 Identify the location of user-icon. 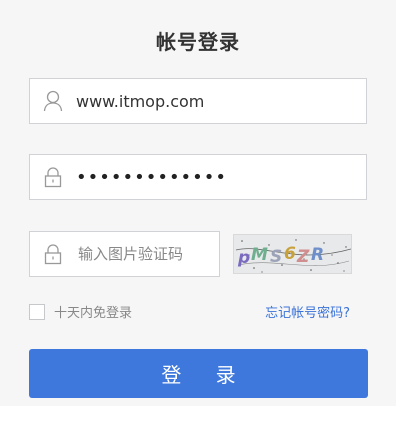
(53, 101).